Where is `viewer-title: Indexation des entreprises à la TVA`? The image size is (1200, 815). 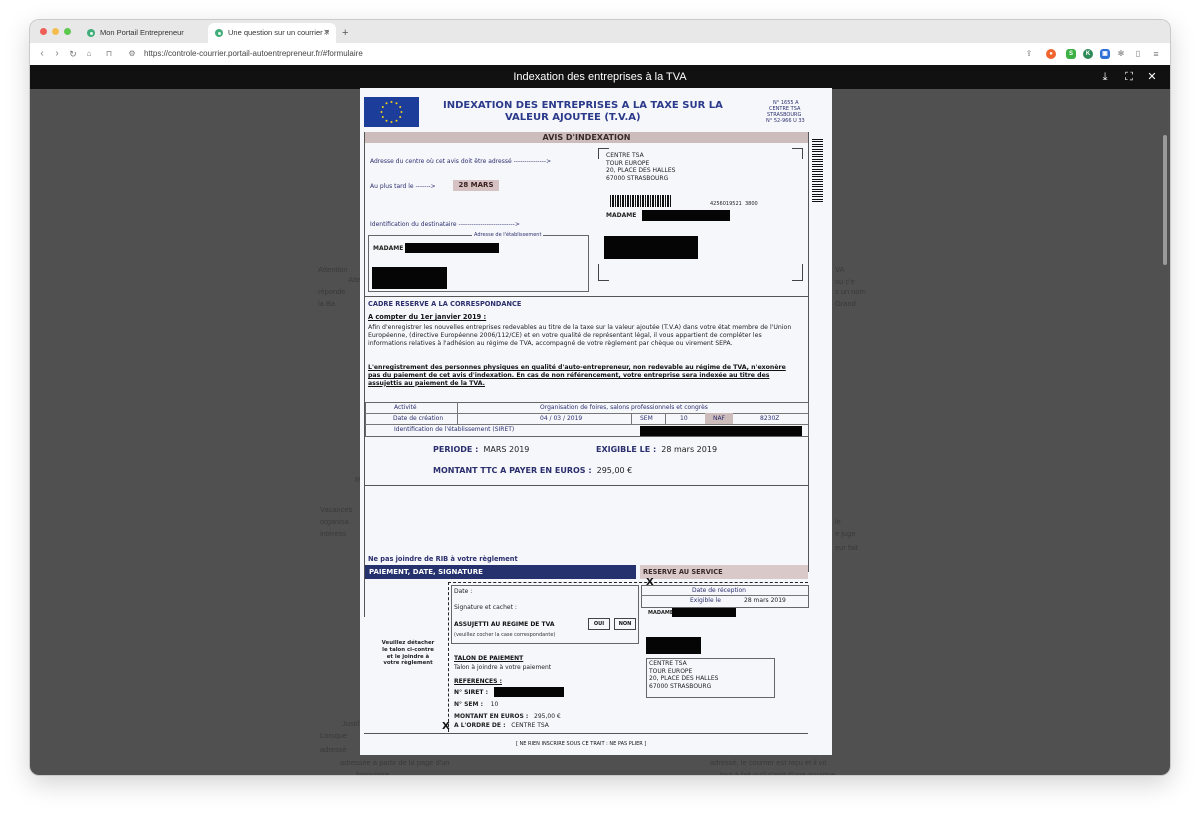 viewer-title: Indexation des entreprises à la TVA is located at coordinates (600, 77).